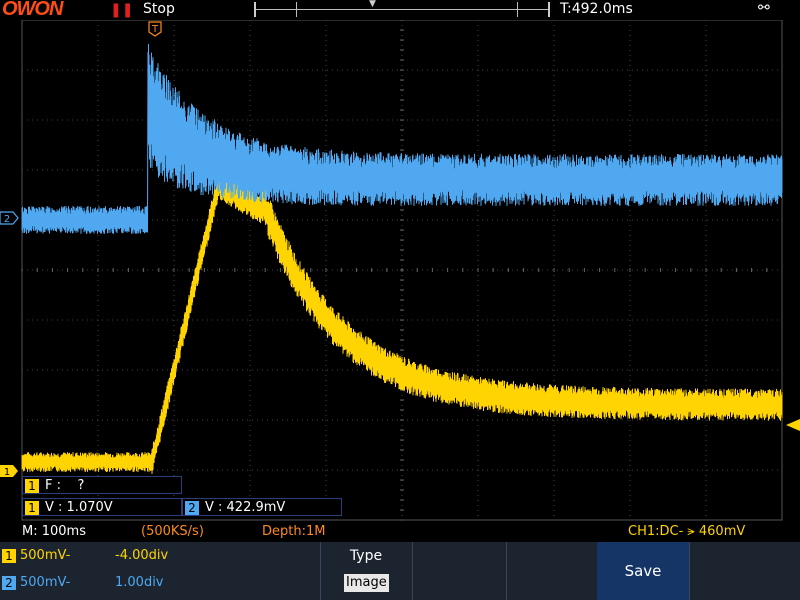  What do you see at coordinates (294, 531) in the screenshot?
I see `memory-depth: Depth:1M` at bounding box center [294, 531].